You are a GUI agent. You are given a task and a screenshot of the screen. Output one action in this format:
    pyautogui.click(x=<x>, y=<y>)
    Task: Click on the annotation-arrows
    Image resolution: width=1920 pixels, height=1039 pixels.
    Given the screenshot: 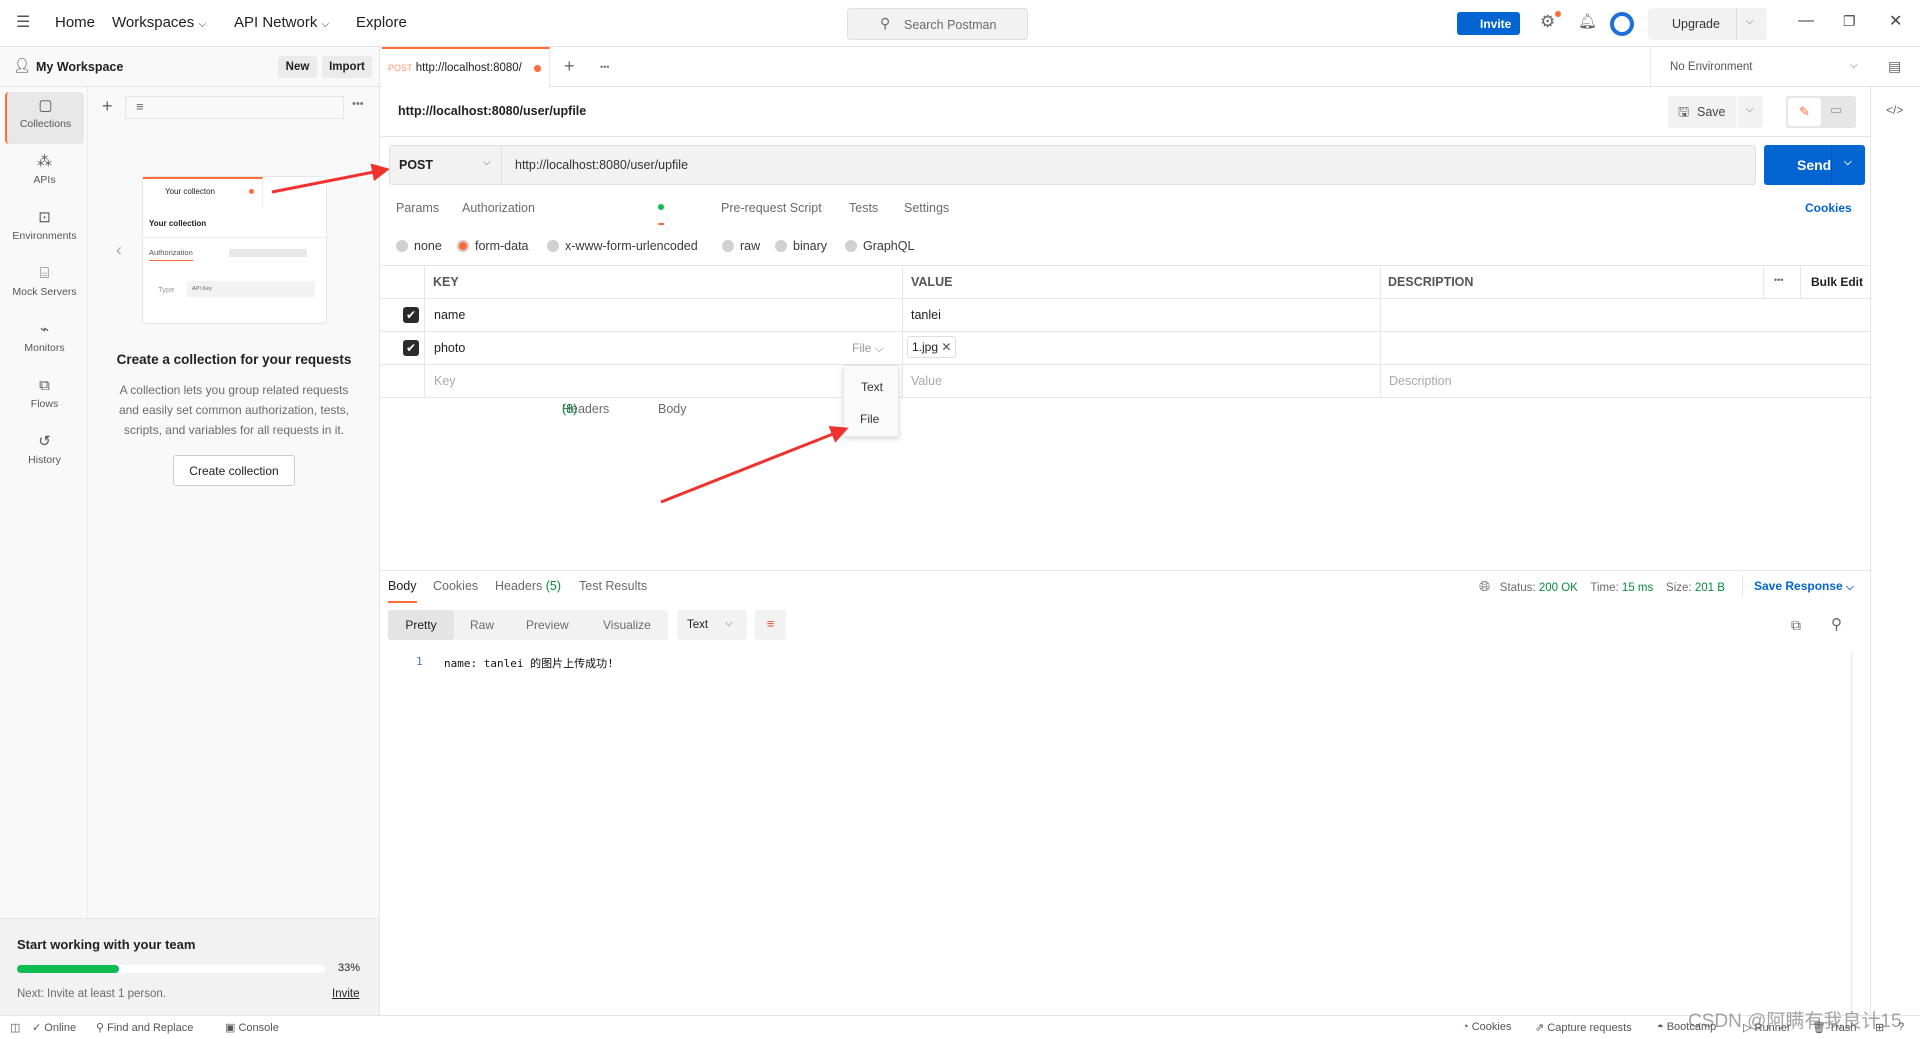 What is the action you would take?
    pyautogui.click(x=560, y=333)
    